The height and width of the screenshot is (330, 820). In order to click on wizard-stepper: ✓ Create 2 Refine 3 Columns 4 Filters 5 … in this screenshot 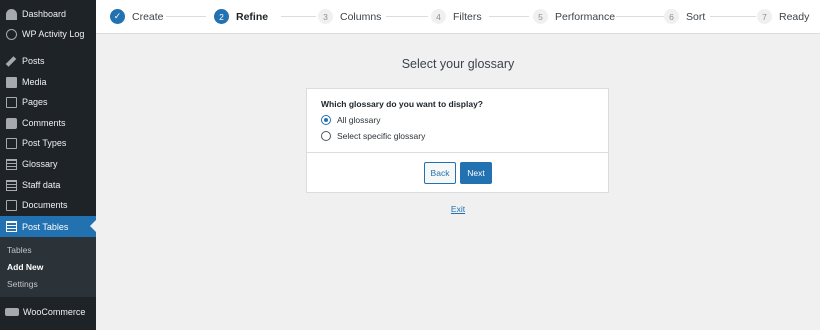, I will do `click(458, 17)`.